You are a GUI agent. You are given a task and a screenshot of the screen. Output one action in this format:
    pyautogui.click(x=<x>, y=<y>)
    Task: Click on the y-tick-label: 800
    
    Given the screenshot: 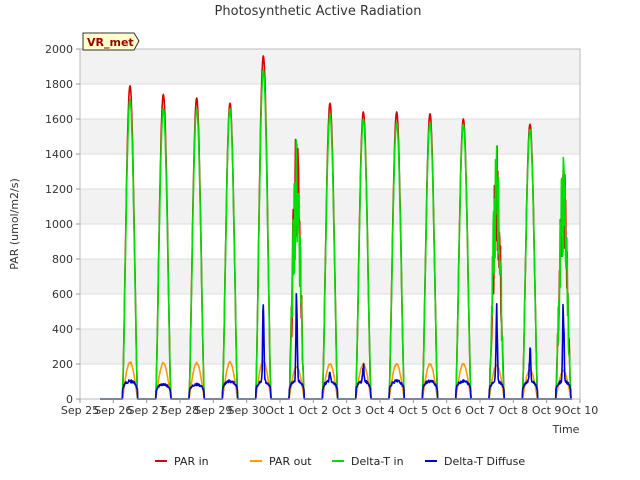 What is the action you would take?
    pyautogui.click(x=62, y=259)
    